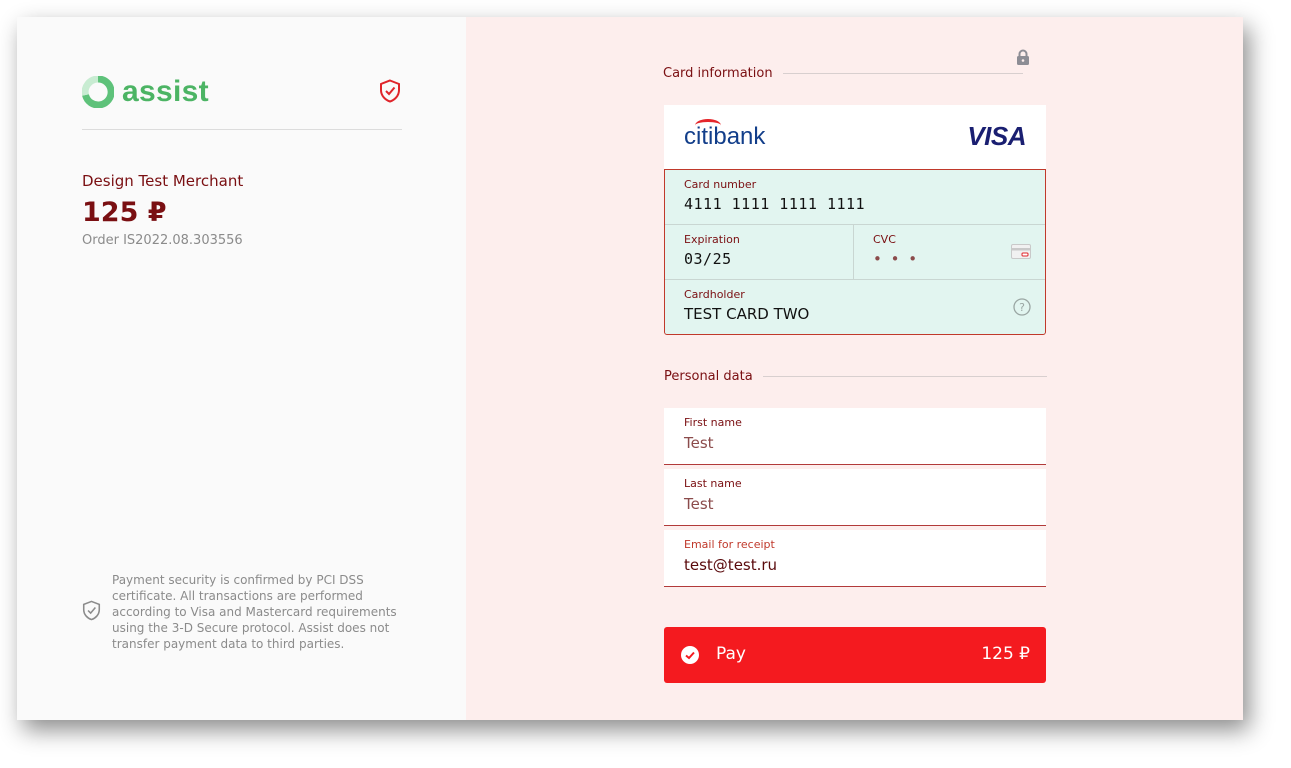 This screenshot has height=768, width=1291. I want to click on expiration-field: Expiration 03/25, so click(759, 252).